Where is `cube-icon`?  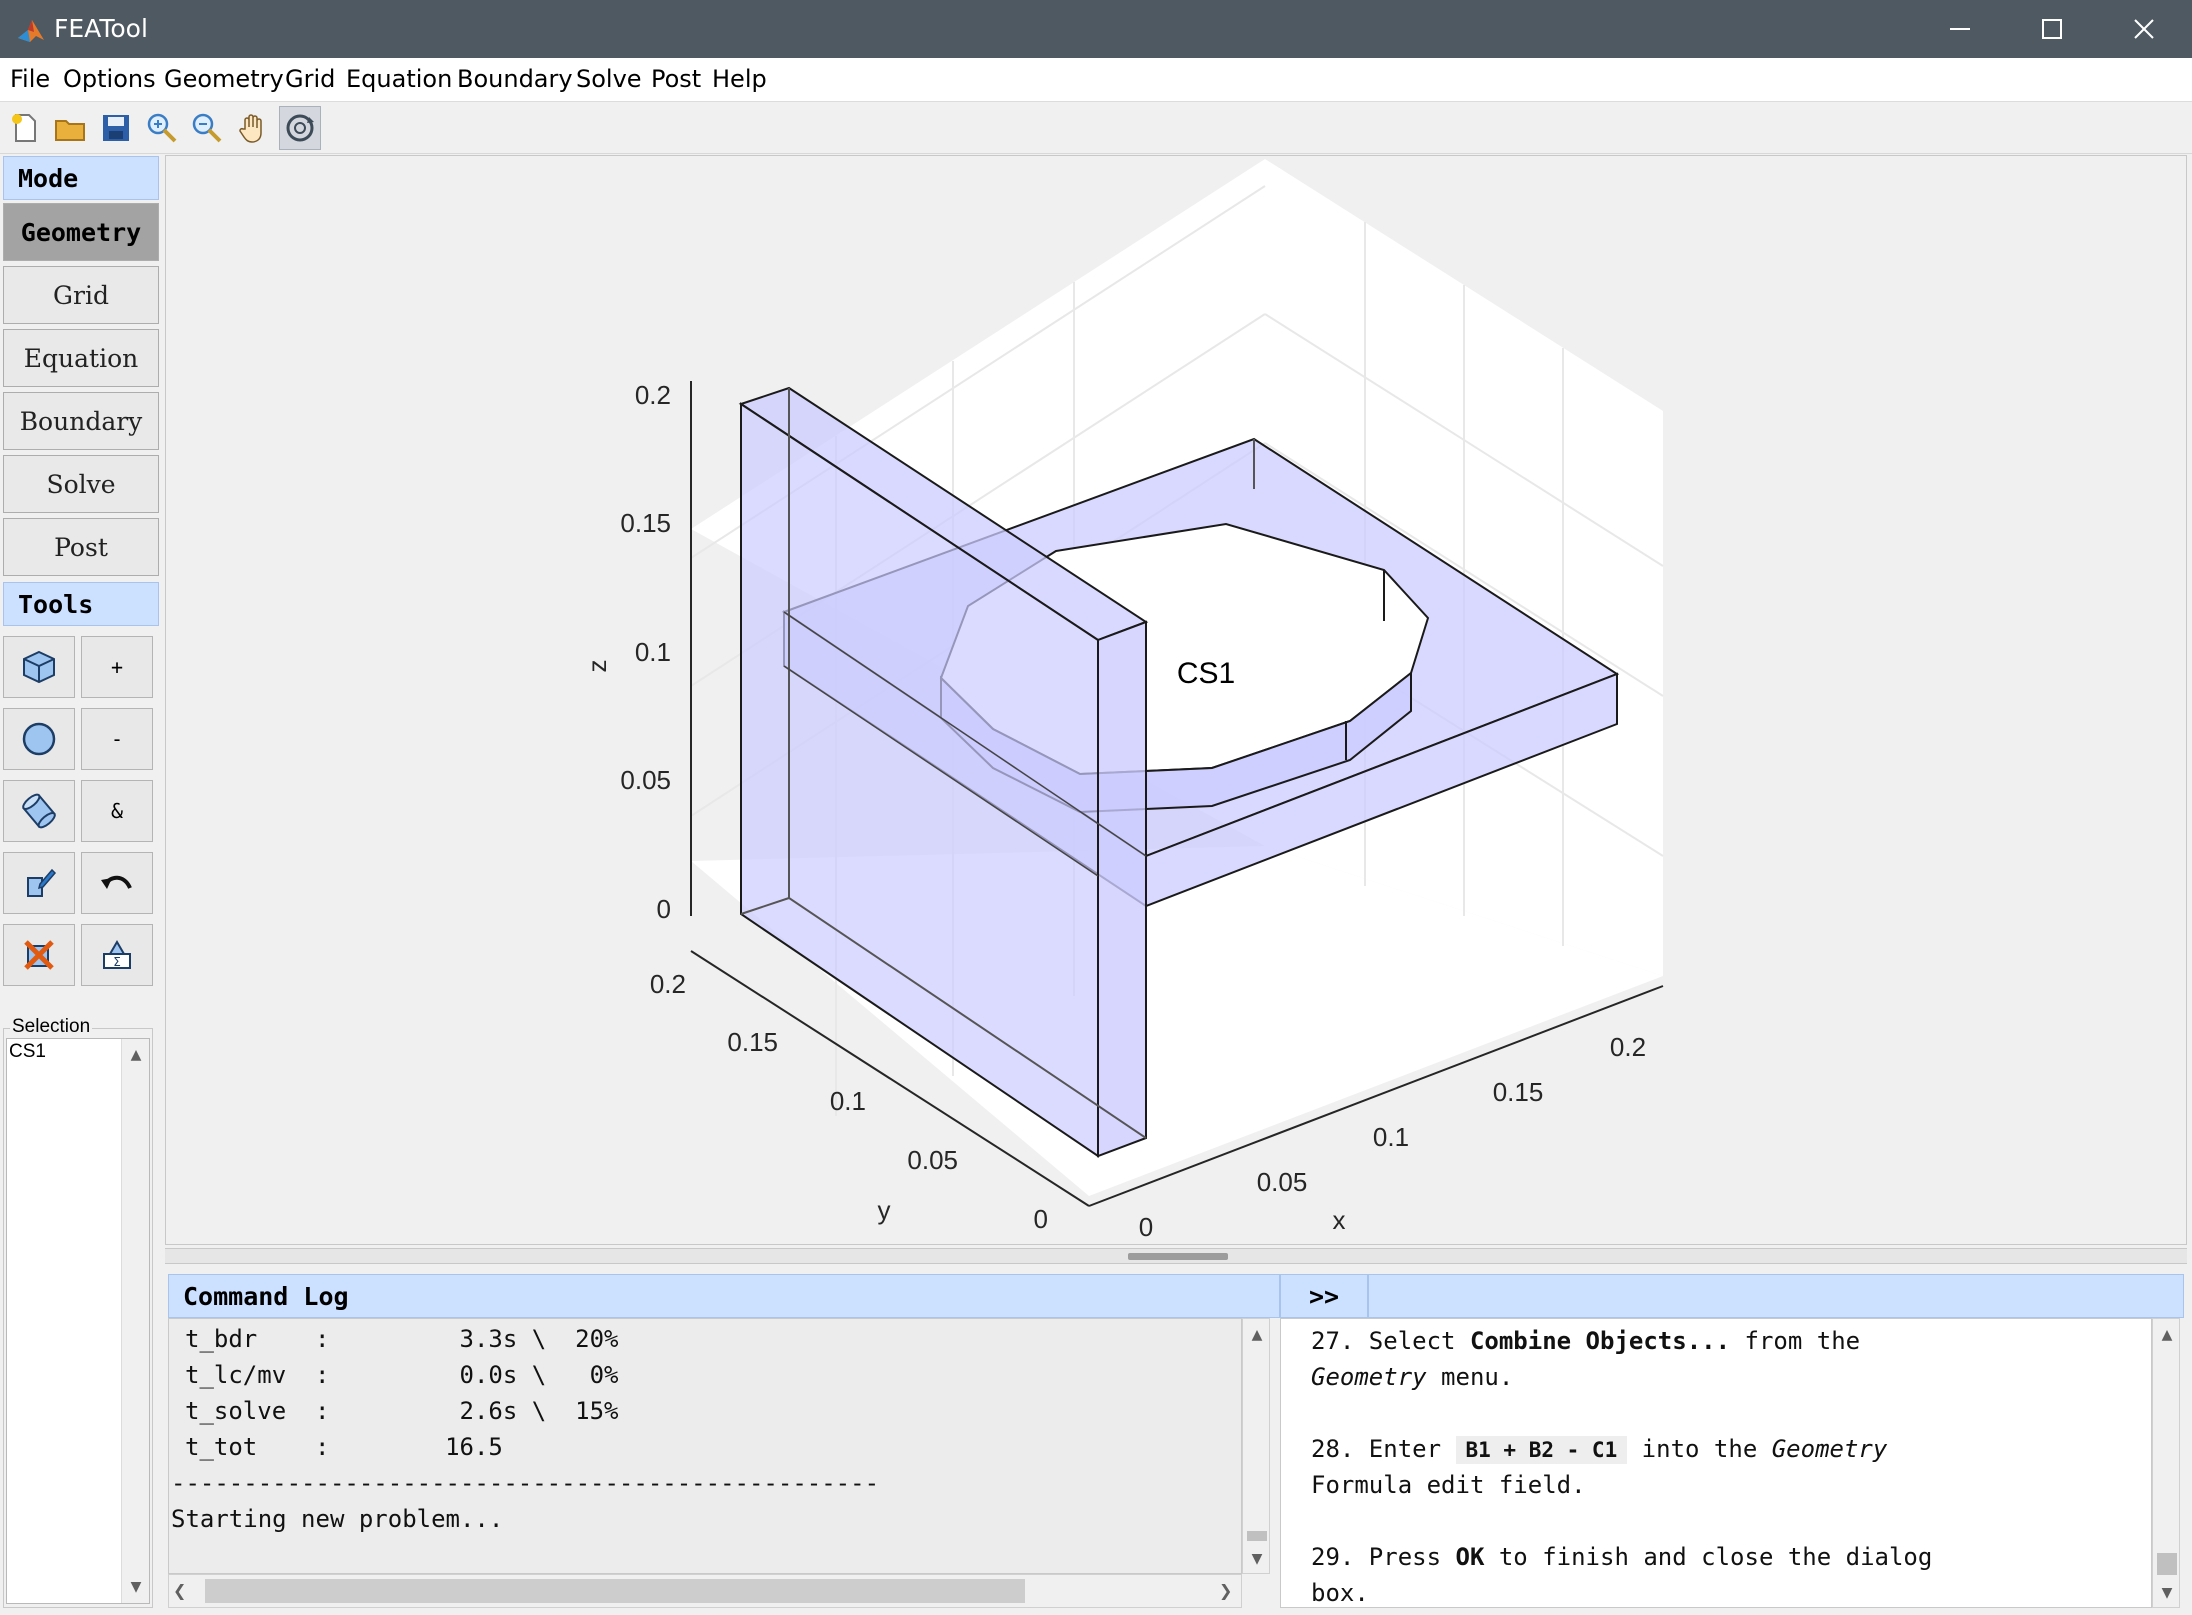
cube-icon is located at coordinates (39, 667).